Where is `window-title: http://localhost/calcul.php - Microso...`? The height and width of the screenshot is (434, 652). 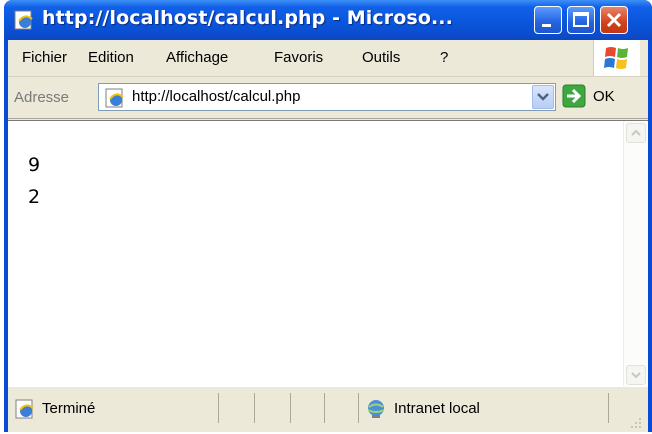
window-title: http://localhost/calcul.php - Microso... is located at coordinates (247, 18).